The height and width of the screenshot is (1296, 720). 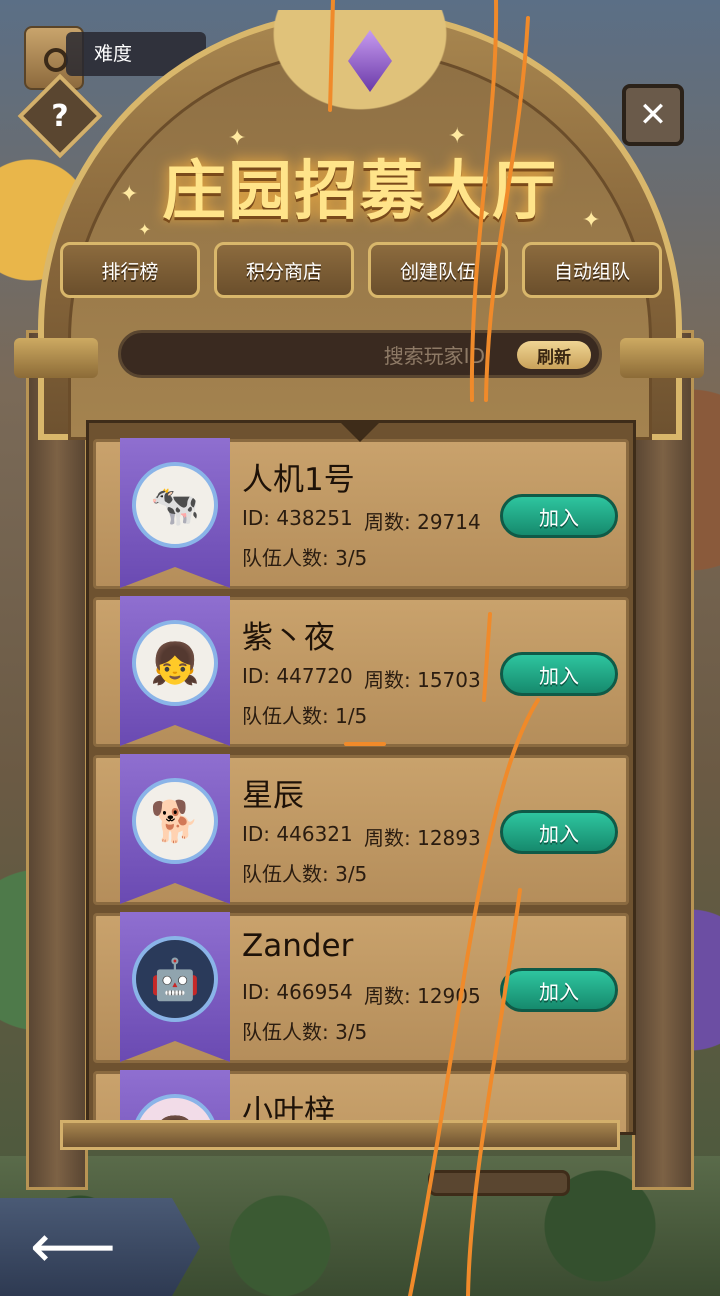 I want to click on anime-girl-avatar-icon: 👧, so click(x=175, y=663).